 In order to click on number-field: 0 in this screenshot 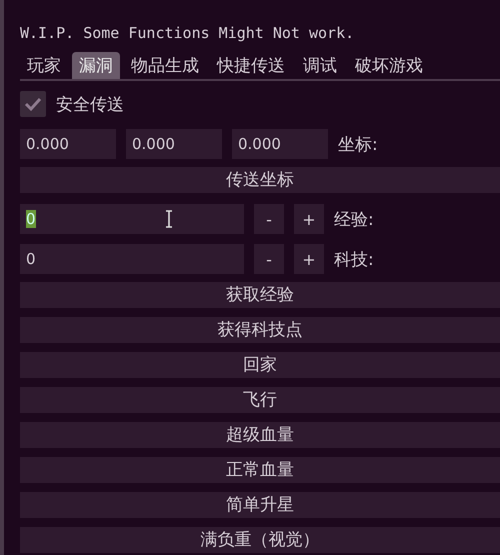, I will do `click(132, 259)`.